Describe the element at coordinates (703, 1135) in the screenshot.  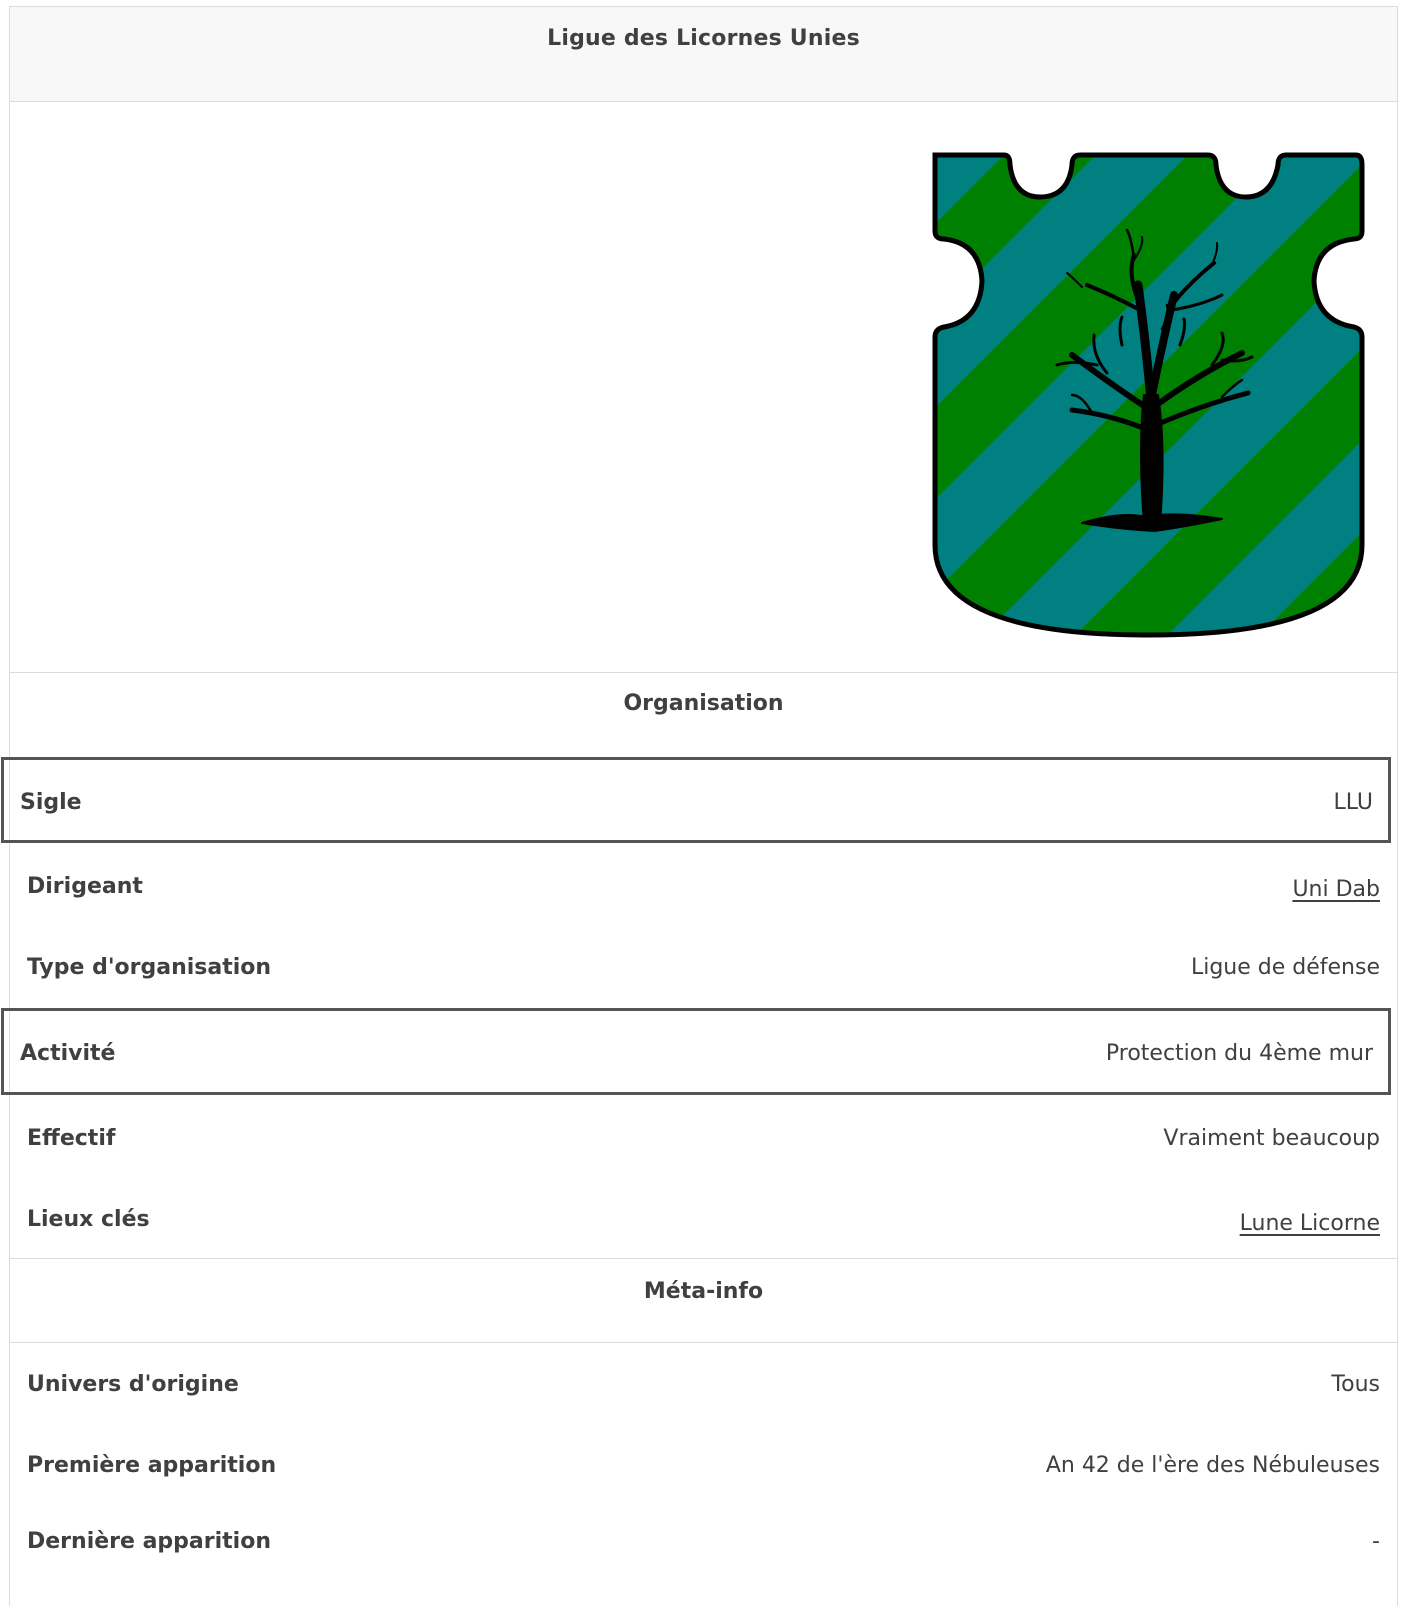
I see `row-effectif: Effectif Vraiment beaucoup` at that location.